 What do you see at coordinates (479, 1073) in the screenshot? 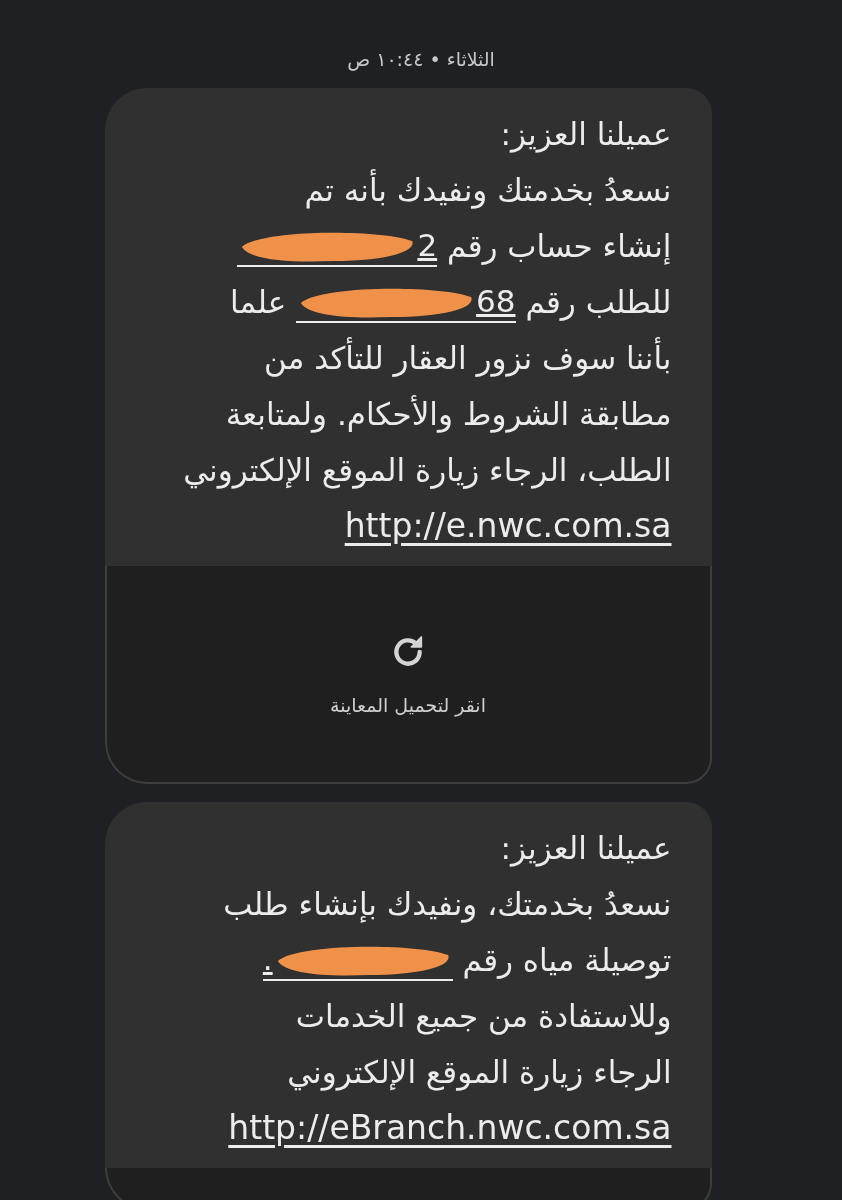
I see `message-text: الرجاء زيارة الموقع الإلكتروني` at bounding box center [479, 1073].